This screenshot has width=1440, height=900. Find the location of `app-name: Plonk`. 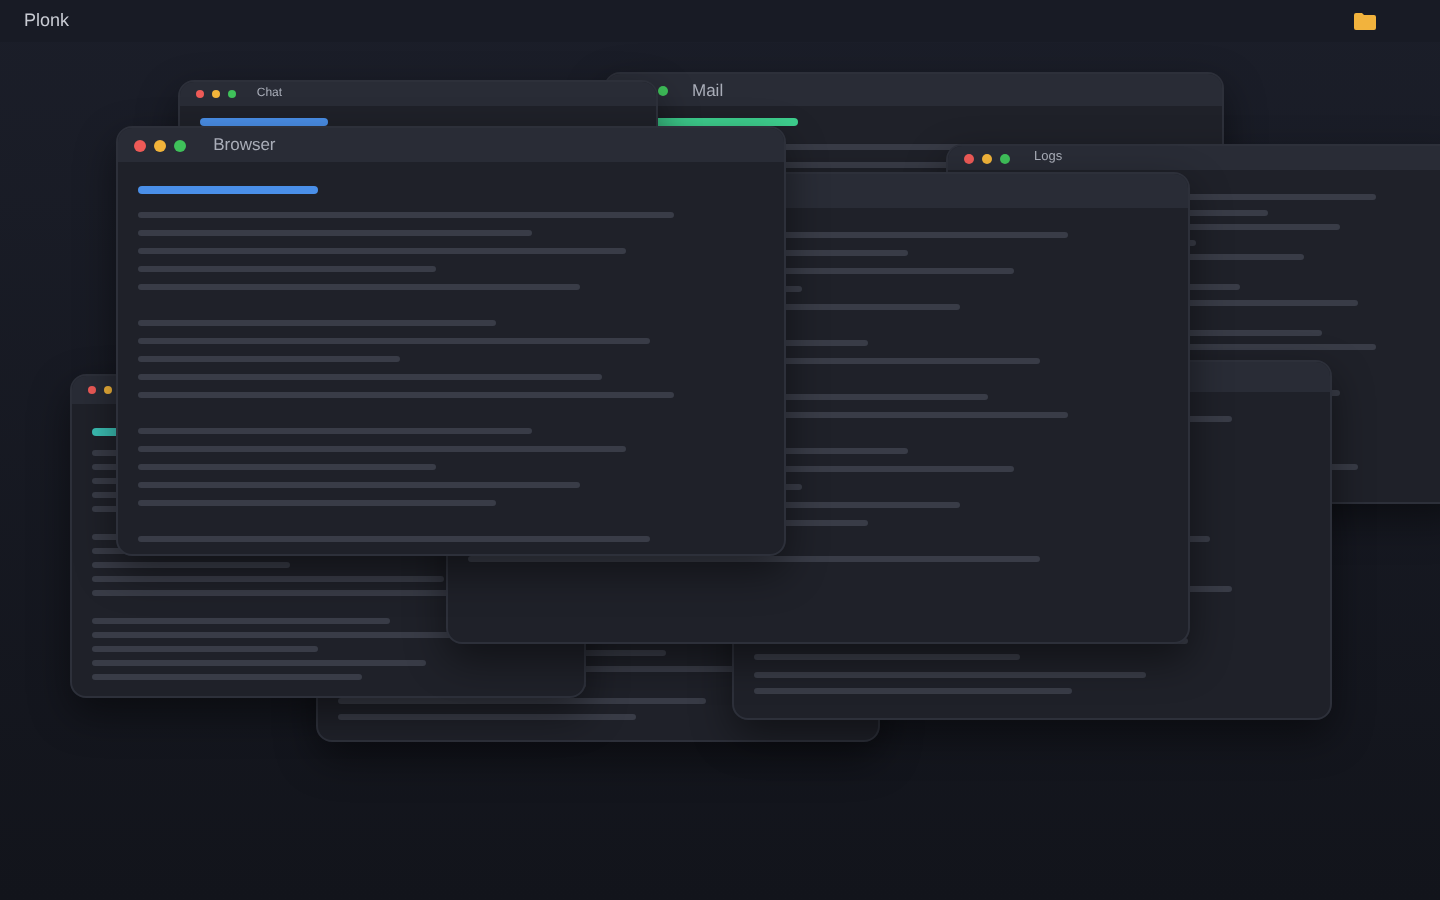

app-name: Plonk is located at coordinates (47, 20).